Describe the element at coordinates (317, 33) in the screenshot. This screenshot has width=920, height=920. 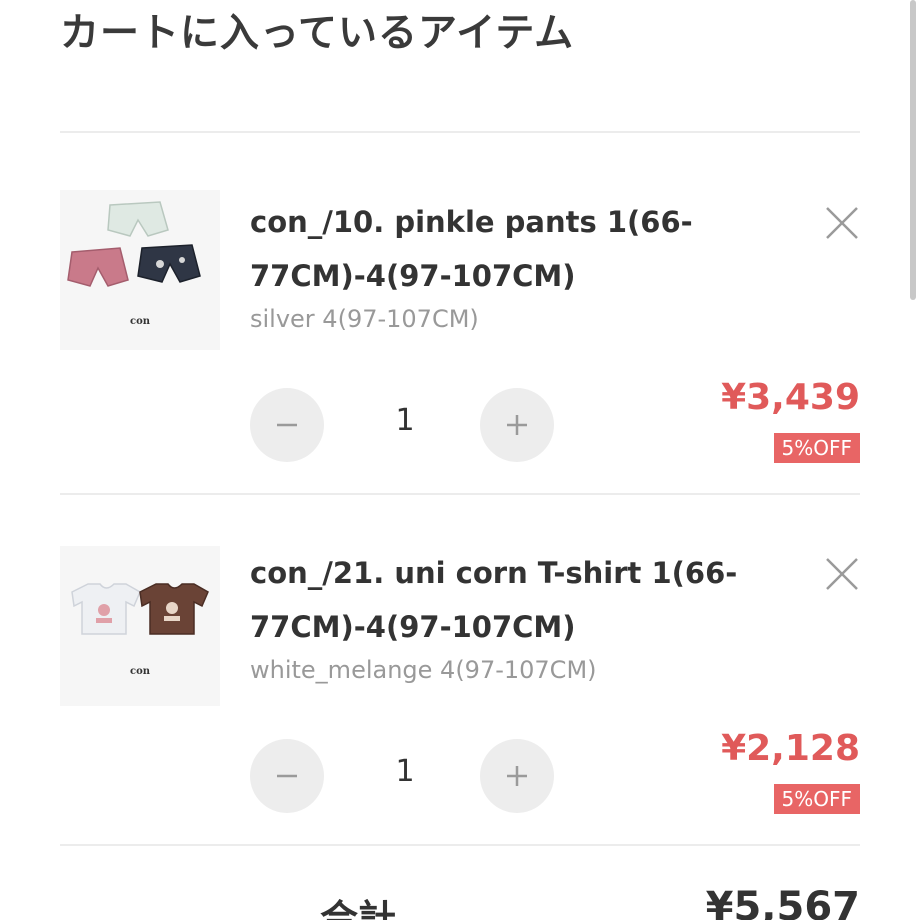
I see `page-title: カートに入っているアイテム` at that location.